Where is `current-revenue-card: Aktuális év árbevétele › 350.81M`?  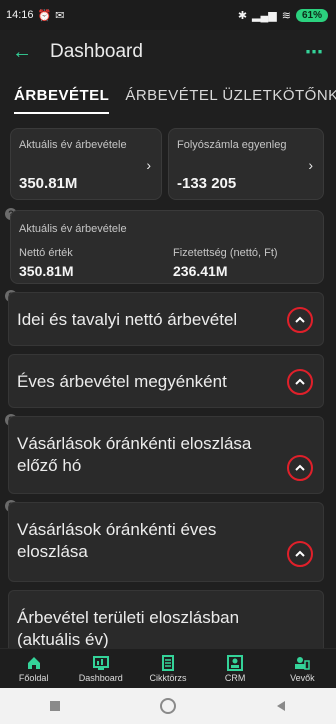 current-revenue-card: Aktuális év árbevétele › 350.81M is located at coordinates (86, 164).